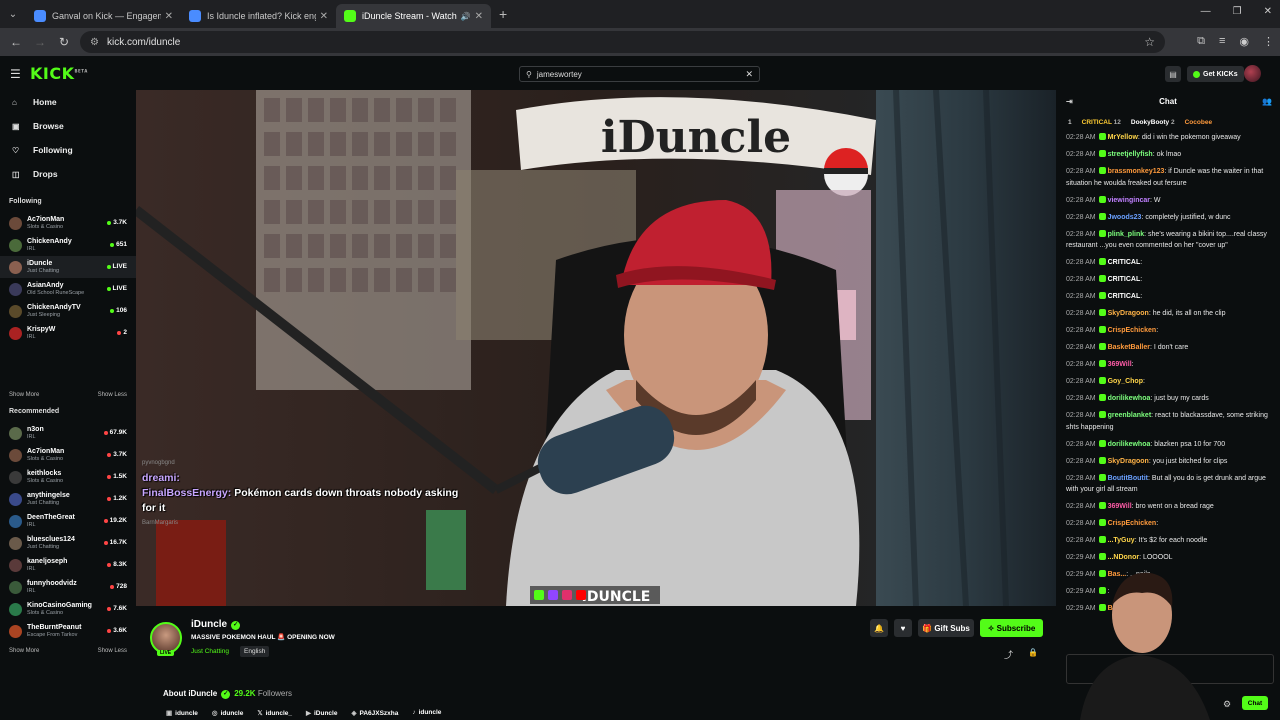 This screenshot has height=720, width=1280. I want to click on forward-icon: →, so click(40, 42).